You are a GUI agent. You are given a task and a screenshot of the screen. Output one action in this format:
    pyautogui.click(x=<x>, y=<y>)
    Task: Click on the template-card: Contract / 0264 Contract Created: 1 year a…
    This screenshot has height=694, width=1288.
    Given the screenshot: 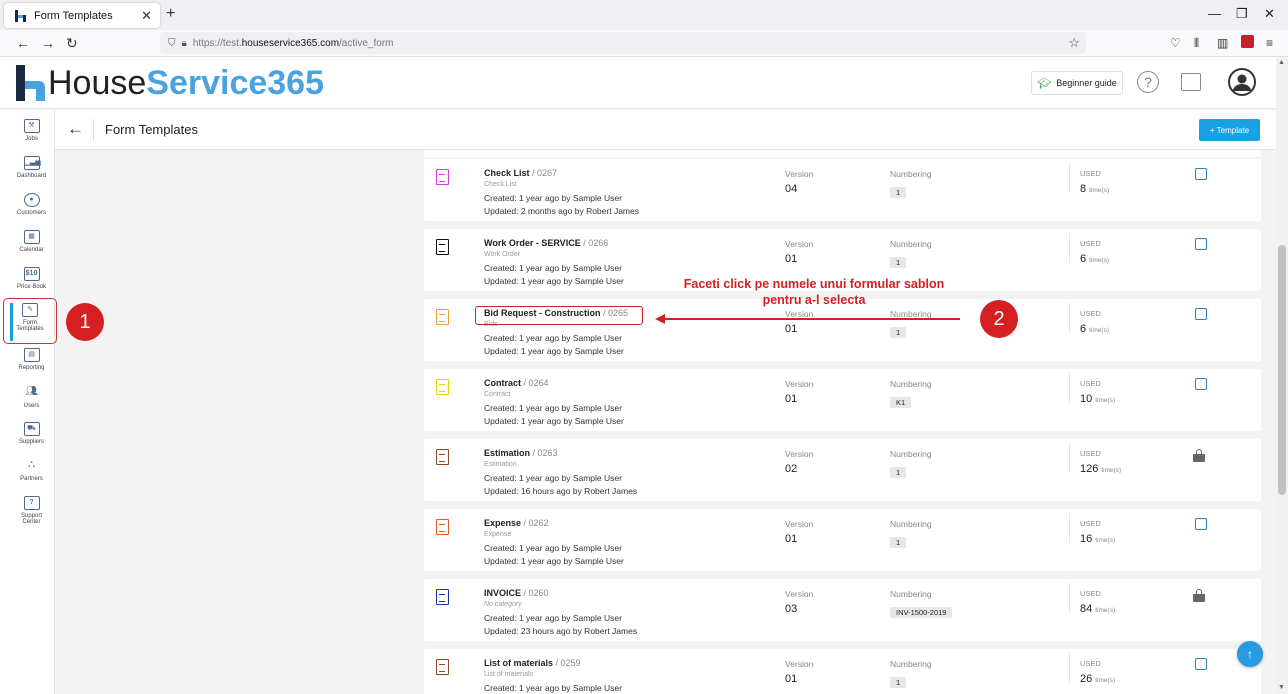 What is the action you would take?
    pyautogui.click(x=842, y=400)
    